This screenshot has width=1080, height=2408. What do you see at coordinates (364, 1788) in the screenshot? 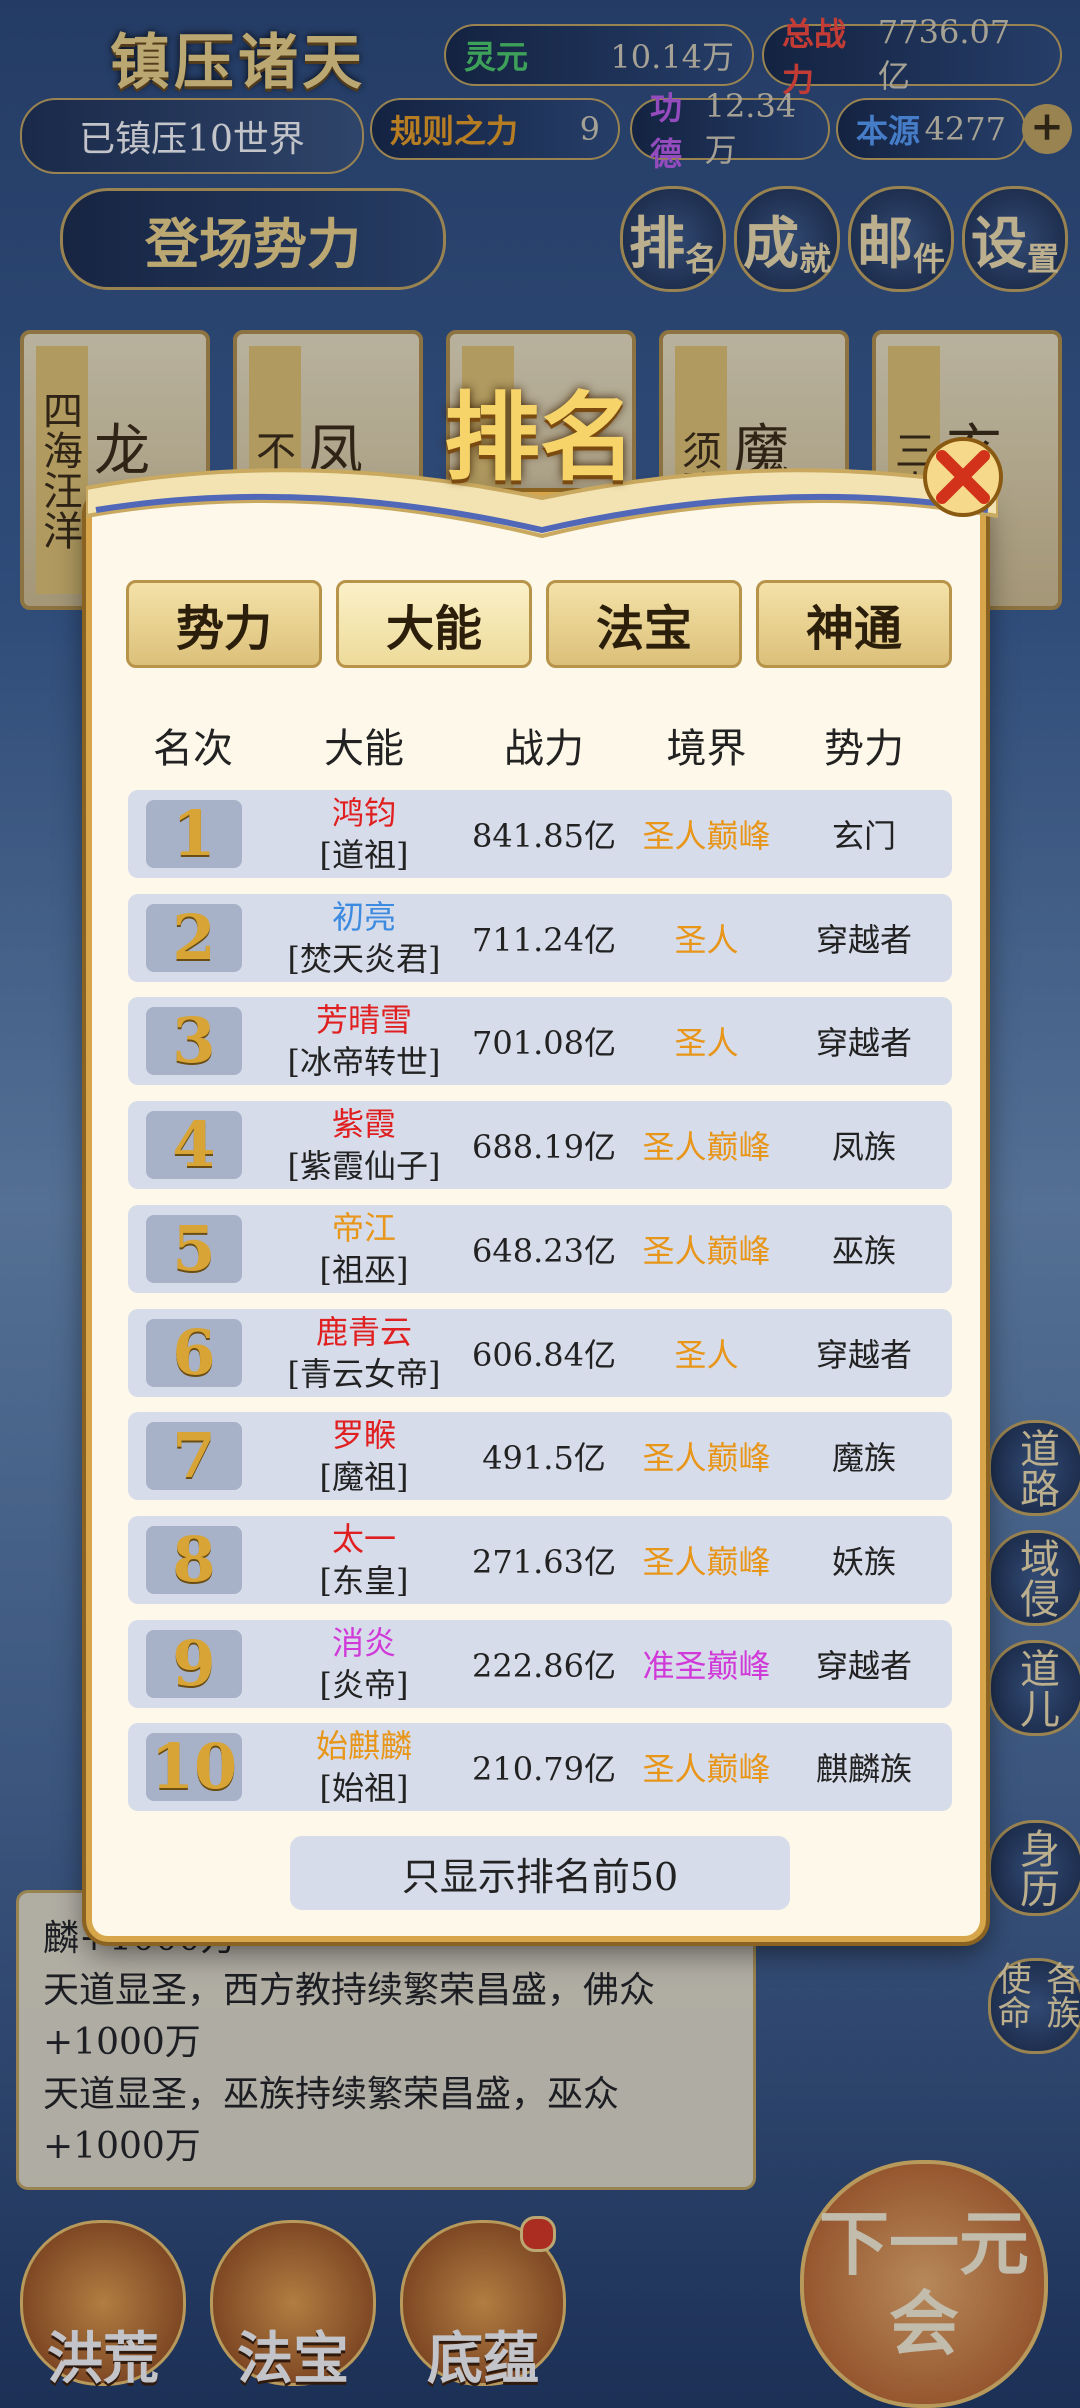
I see `being-title: [始祖]` at bounding box center [364, 1788].